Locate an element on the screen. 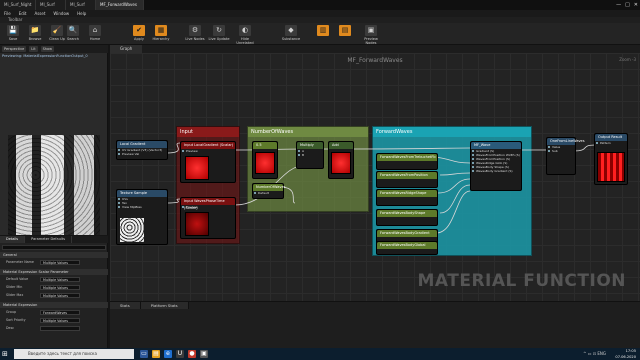  node-pin: Default is located at coordinates (268, 193).